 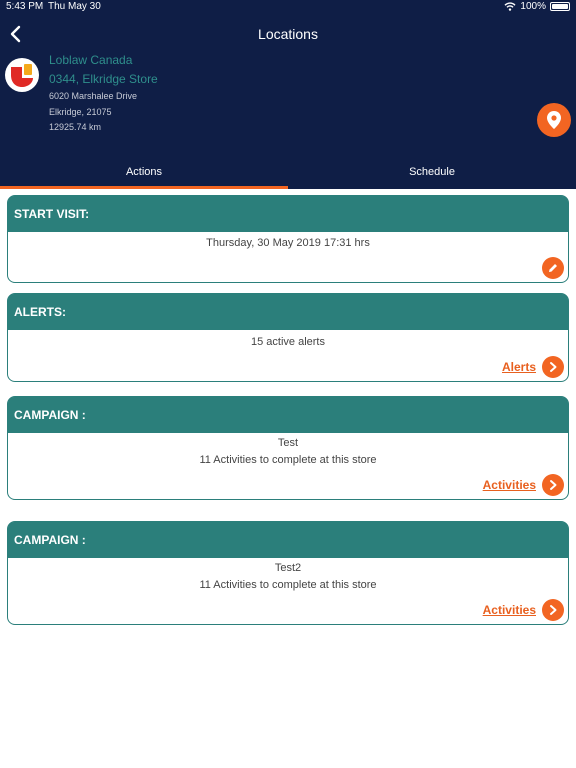 I want to click on status-bar: 5:43 PM Thu May 30 100%, so click(x=288, y=7).